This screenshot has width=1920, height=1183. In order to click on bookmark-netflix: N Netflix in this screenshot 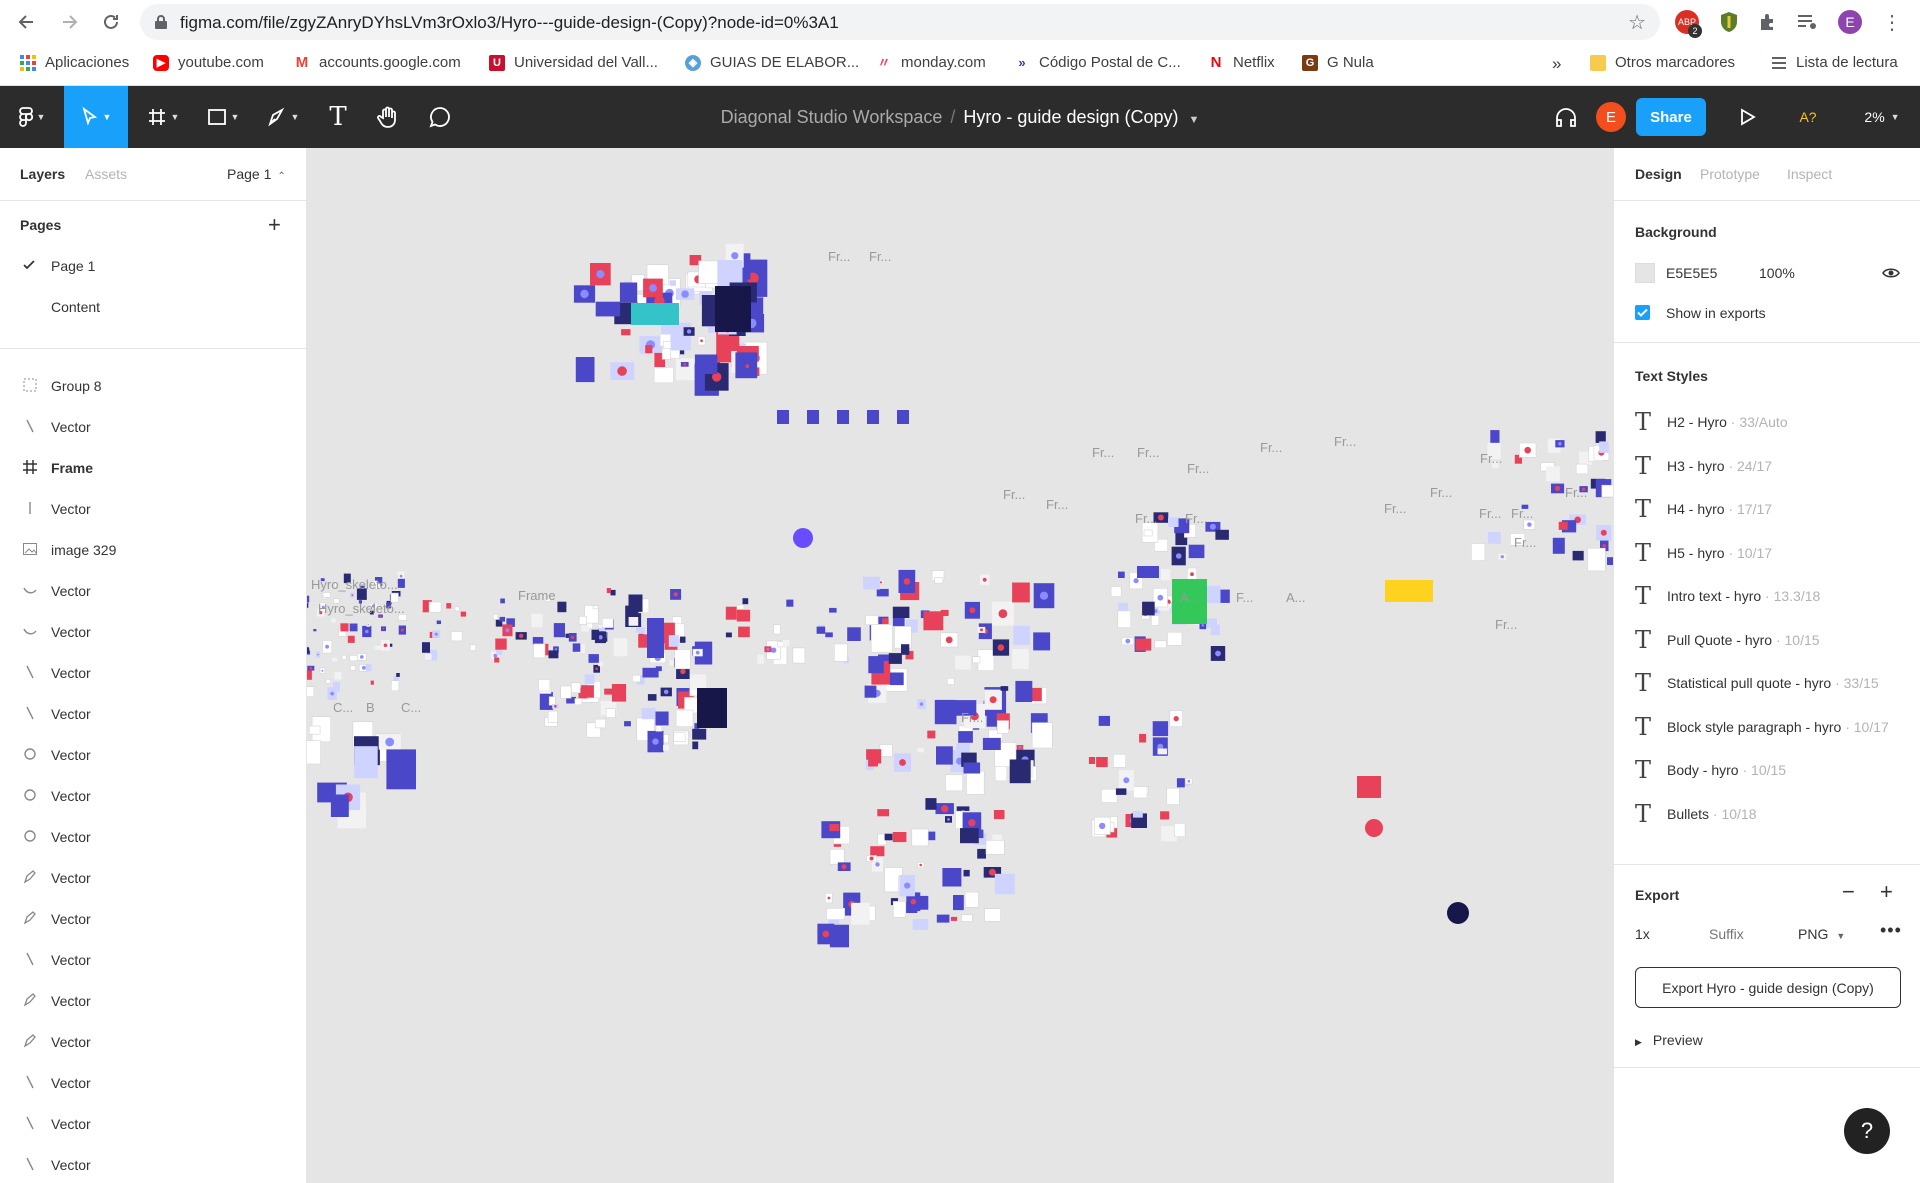, I will do `click(1241, 62)`.